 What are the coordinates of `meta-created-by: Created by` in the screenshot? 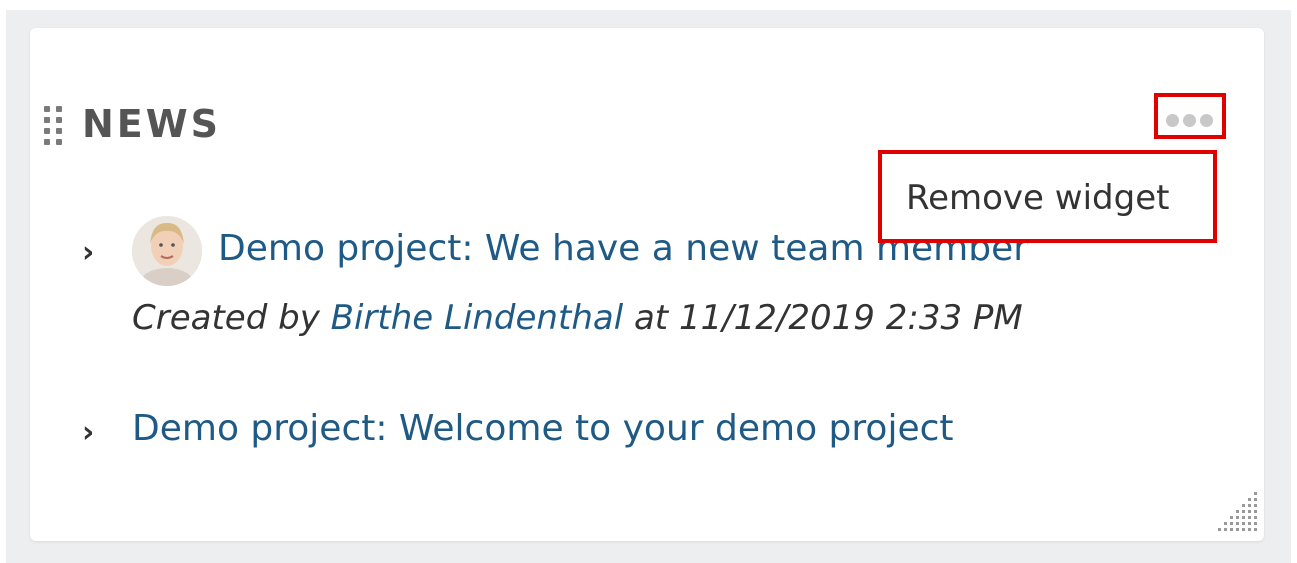 It's located at (226, 318).